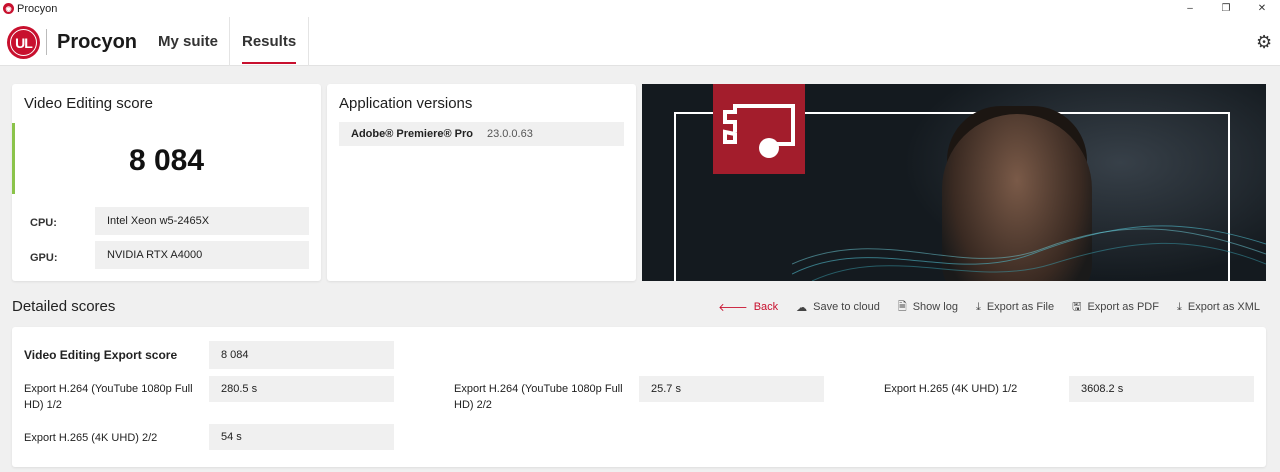 Image resolution: width=1280 pixels, height=472 pixels. What do you see at coordinates (91, 438) in the screenshot?
I see `subscore-label: Export H.265 (4K UHD) 2/2` at bounding box center [91, 438].